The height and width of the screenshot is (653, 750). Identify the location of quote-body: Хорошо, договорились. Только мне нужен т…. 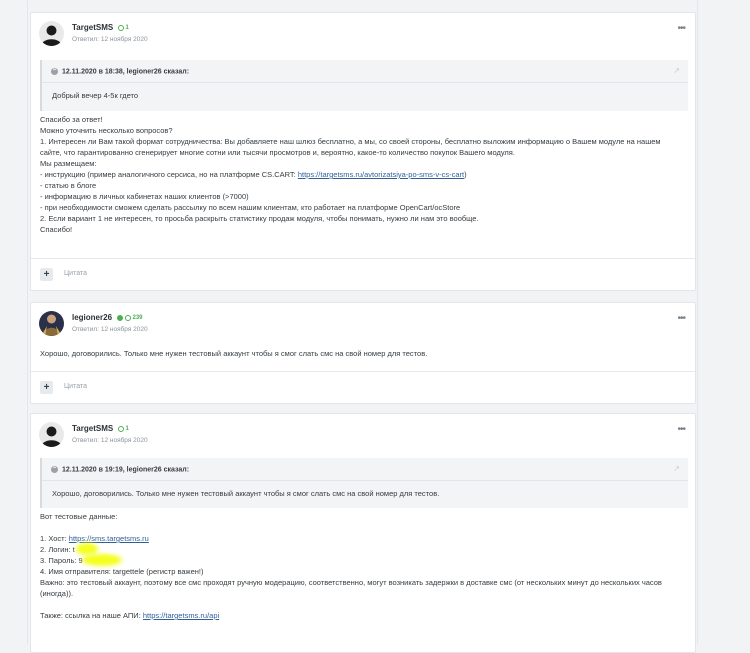
(246, 493).